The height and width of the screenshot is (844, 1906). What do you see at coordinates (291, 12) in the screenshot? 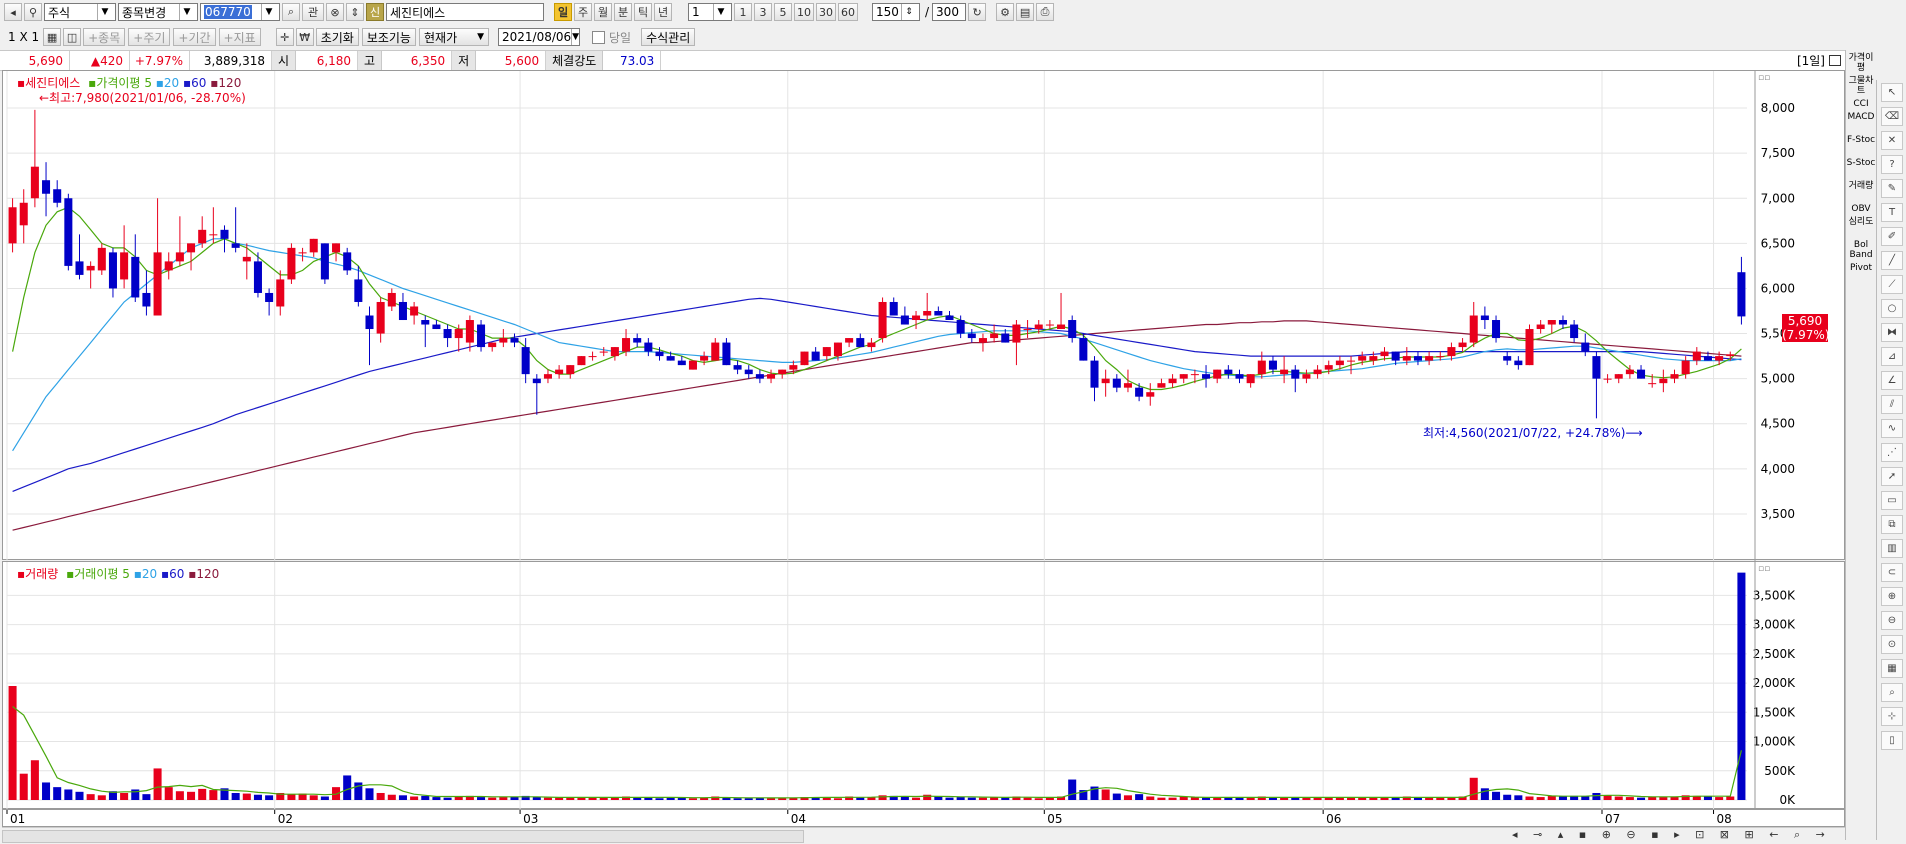
I see `search-icon: ⌕` at bounding box center [291, 12].